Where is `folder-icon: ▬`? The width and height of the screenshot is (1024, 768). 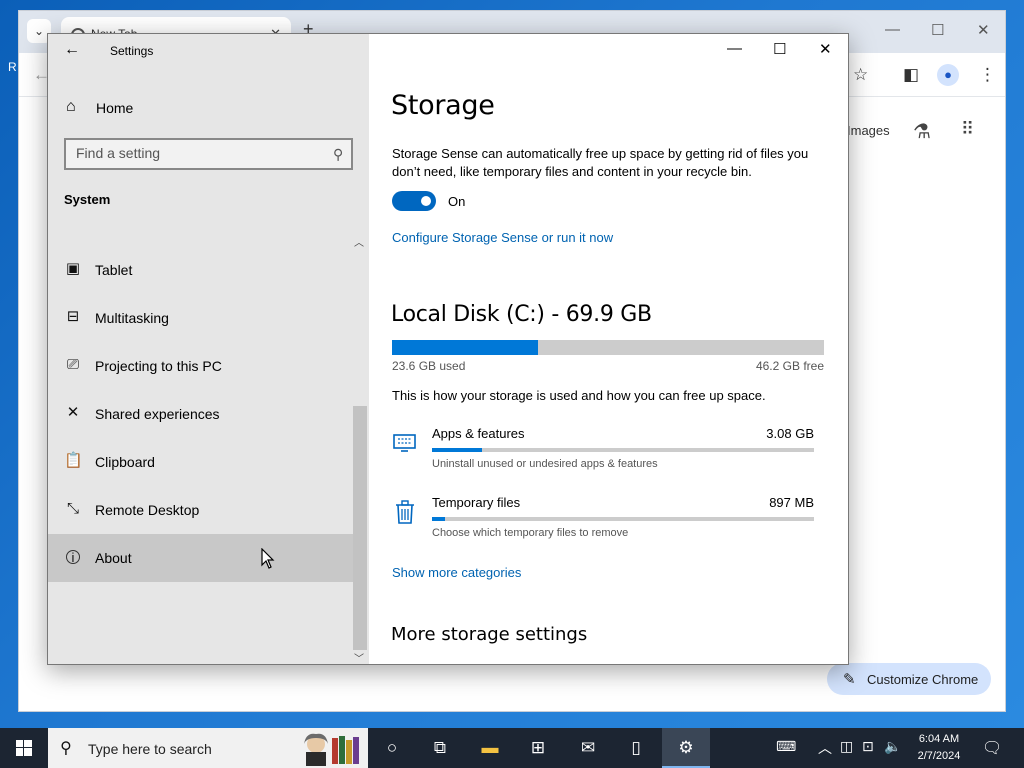
folder-icon: ▬ is located at coordinates (490, 747).